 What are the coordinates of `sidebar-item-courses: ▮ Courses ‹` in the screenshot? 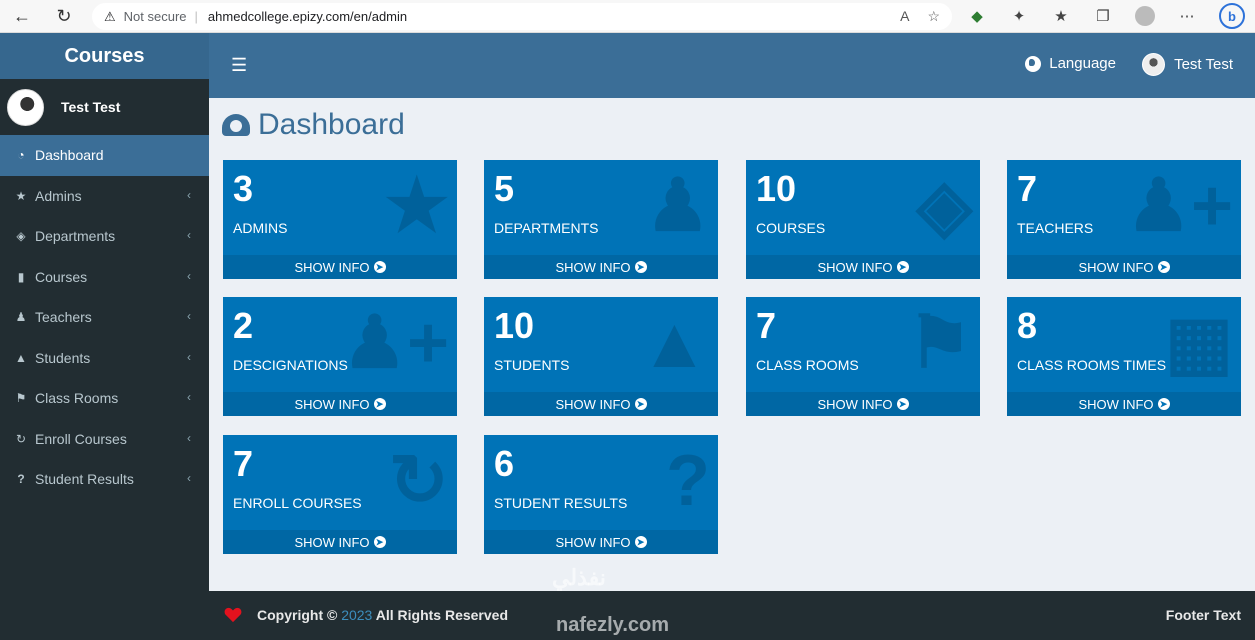 It's located at (104, 277).